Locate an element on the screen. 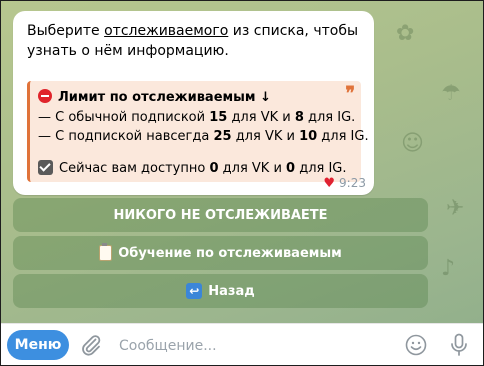 Image resolution: width=484 pixels, height=366 pixels. background-doodle: ♪ is located at coordinates (448, 268).